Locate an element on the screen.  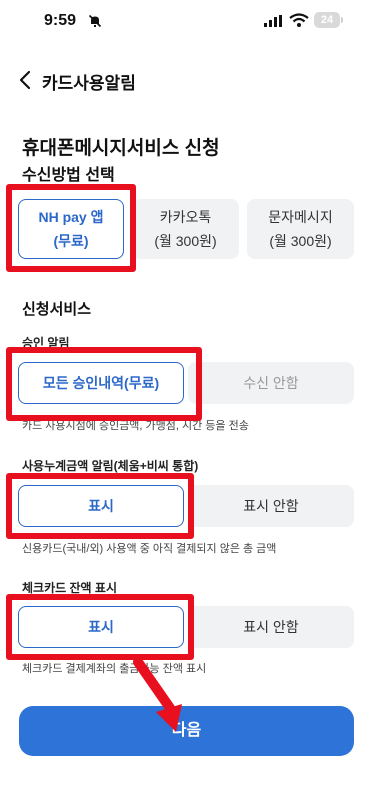
cumulative-show-option: 표시 is located at coordinates (101, 506).